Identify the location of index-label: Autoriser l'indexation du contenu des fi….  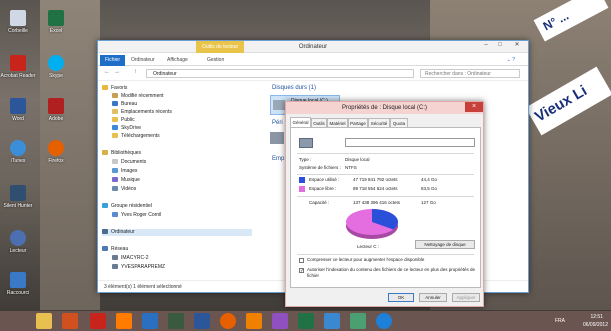
(391, 272).